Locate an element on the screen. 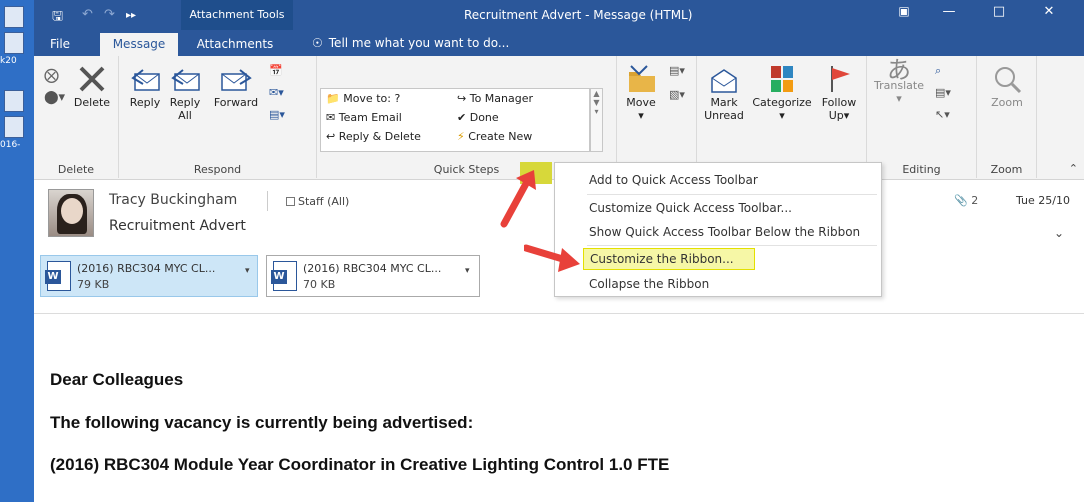  body-greeting: Dear Colleagues is located at coordinates (117, 379).